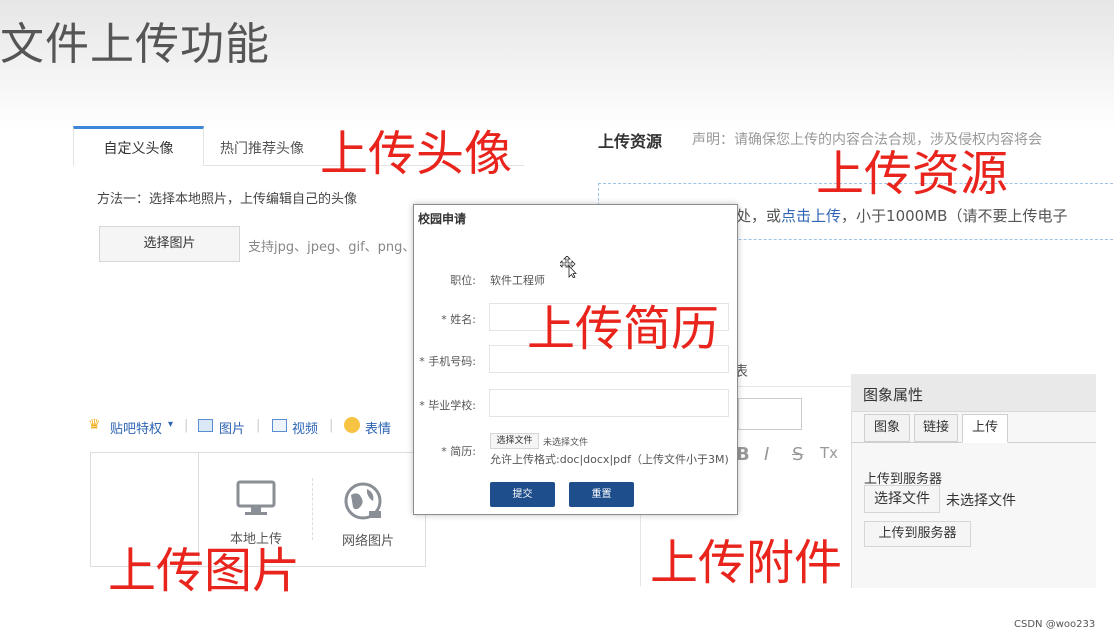 This screenshot has width=1114, height=639. I want to click on upload-to-server-button: 上传到服务器, so click(917, 534).